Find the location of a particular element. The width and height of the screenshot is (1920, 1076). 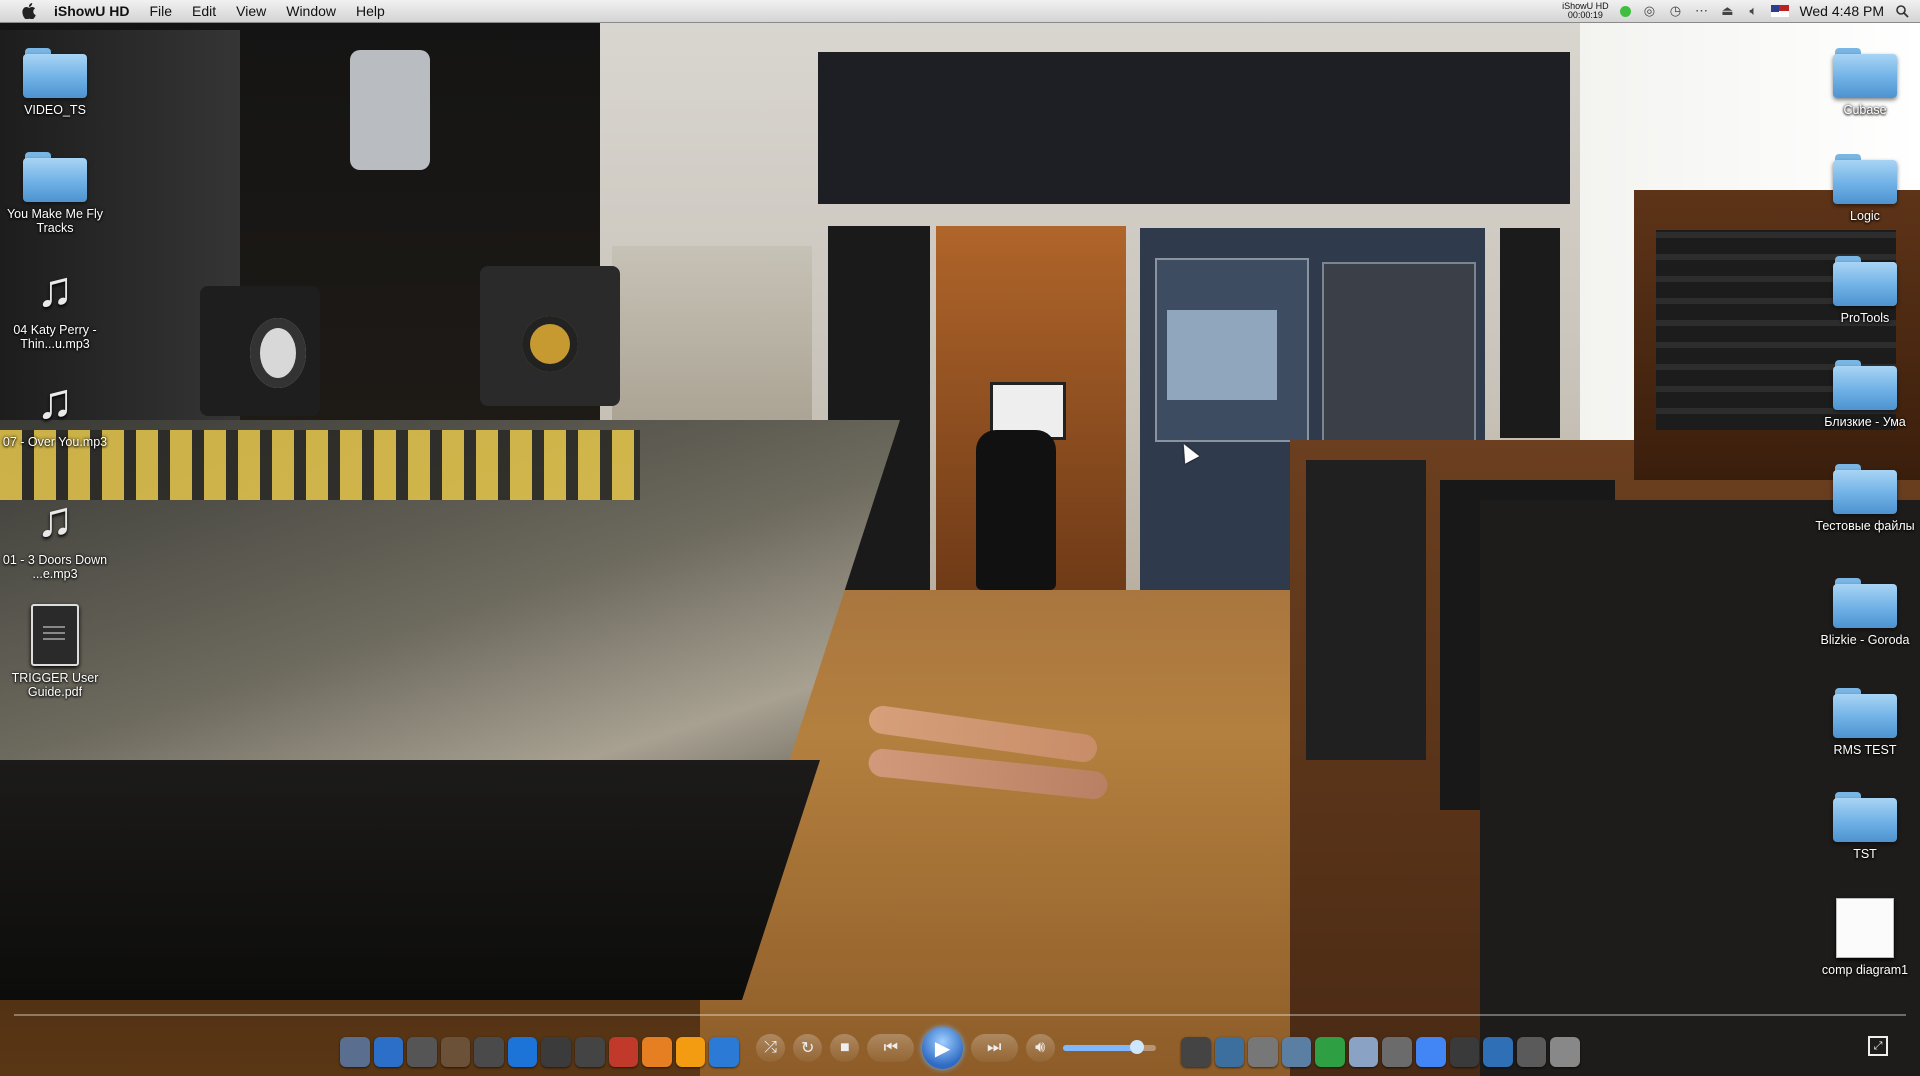

fullscreen-toggle-icon: ⤢ is located at coordinates (1878, 1046).